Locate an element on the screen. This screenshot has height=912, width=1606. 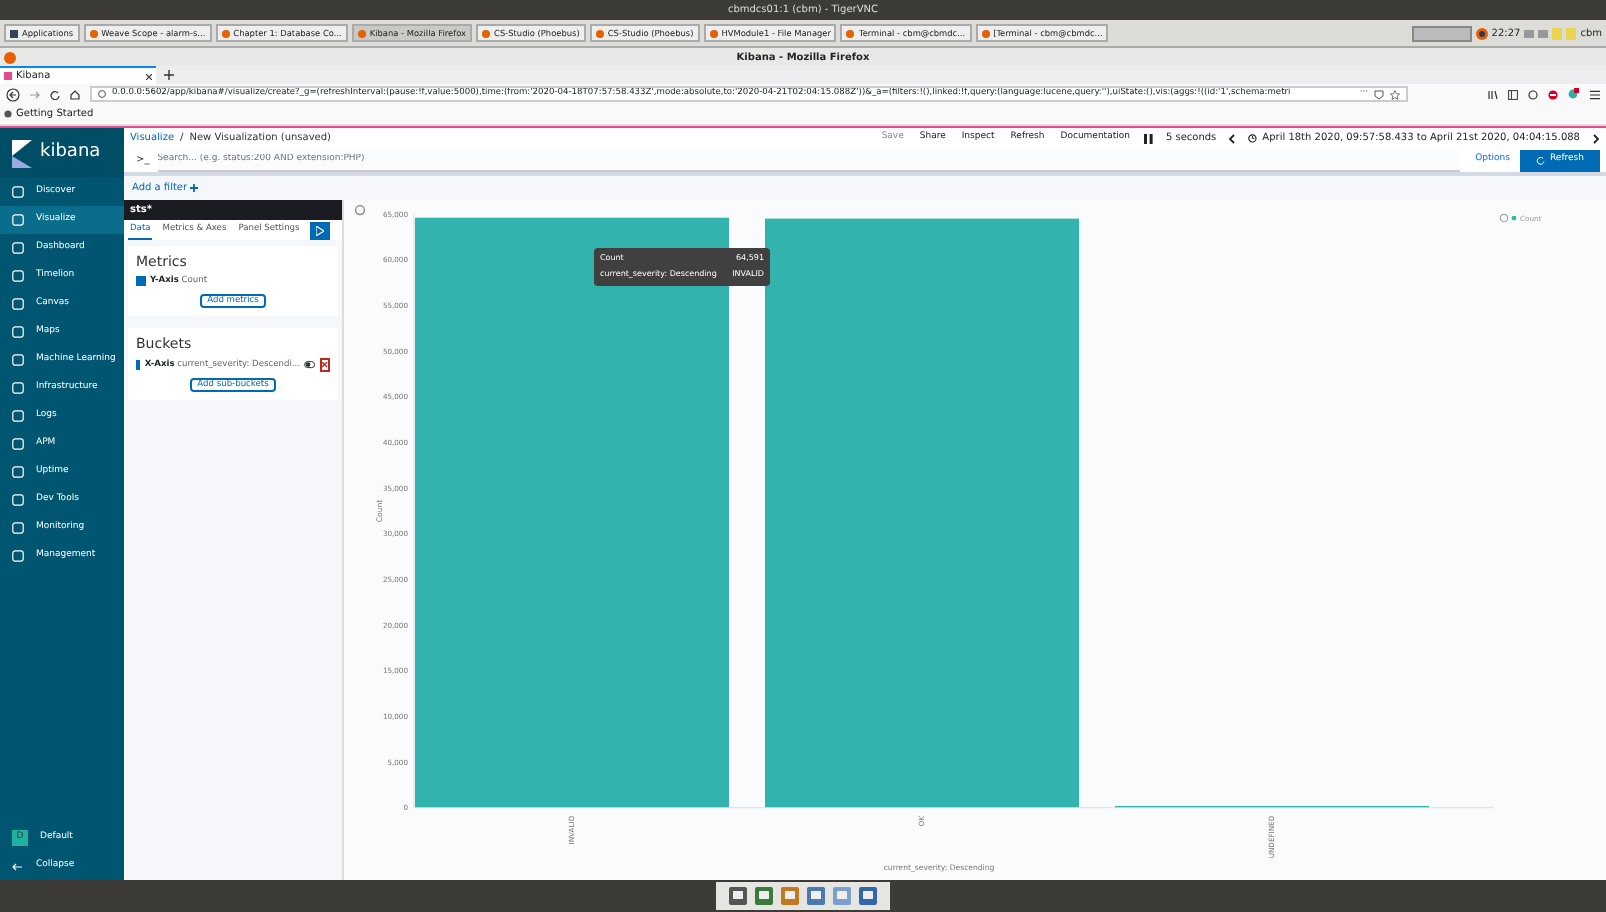
logo-text: kibana is located at coordinates (70, 153).